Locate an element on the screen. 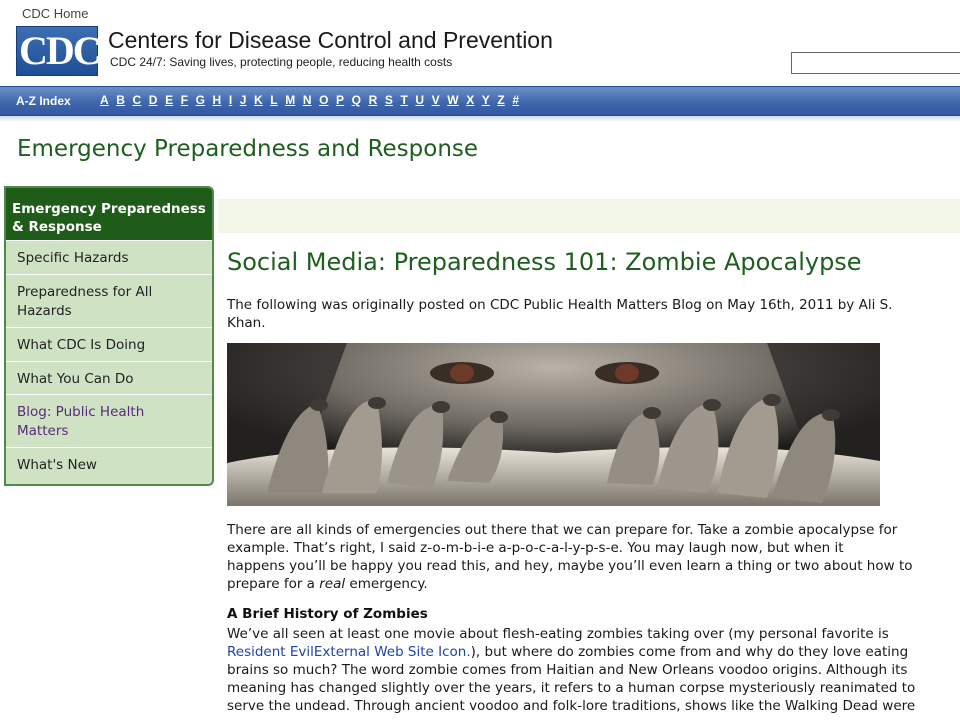 The width and height of the screenshot is (960, 720). nav-item-blog-public-health-matters: Blog: Public Health Matters is located at coordinates (109, 420).